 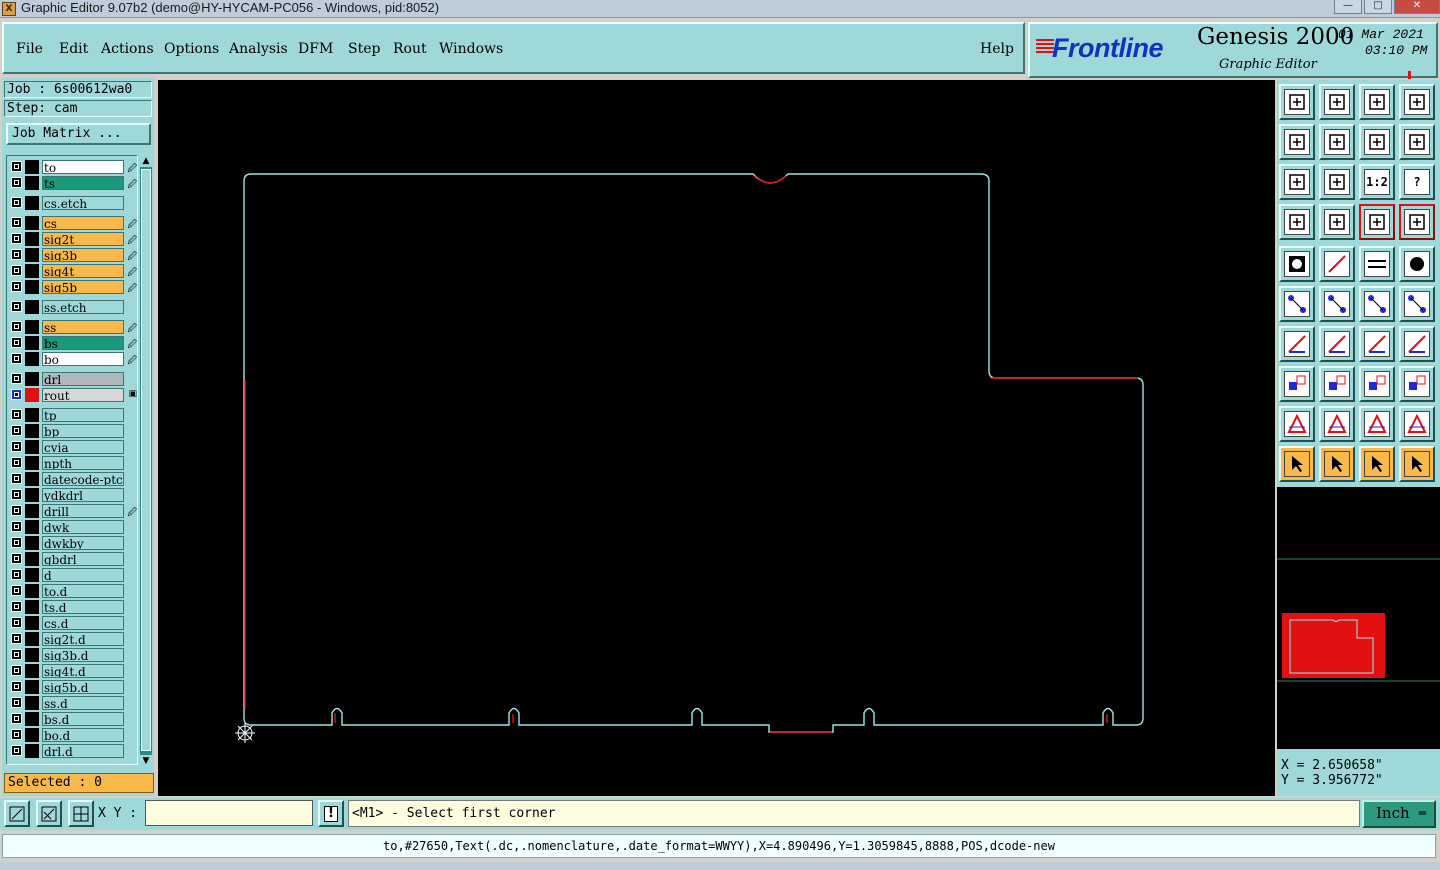 I want to click on layer-row: to 🖉, so click(x=72, y=167).